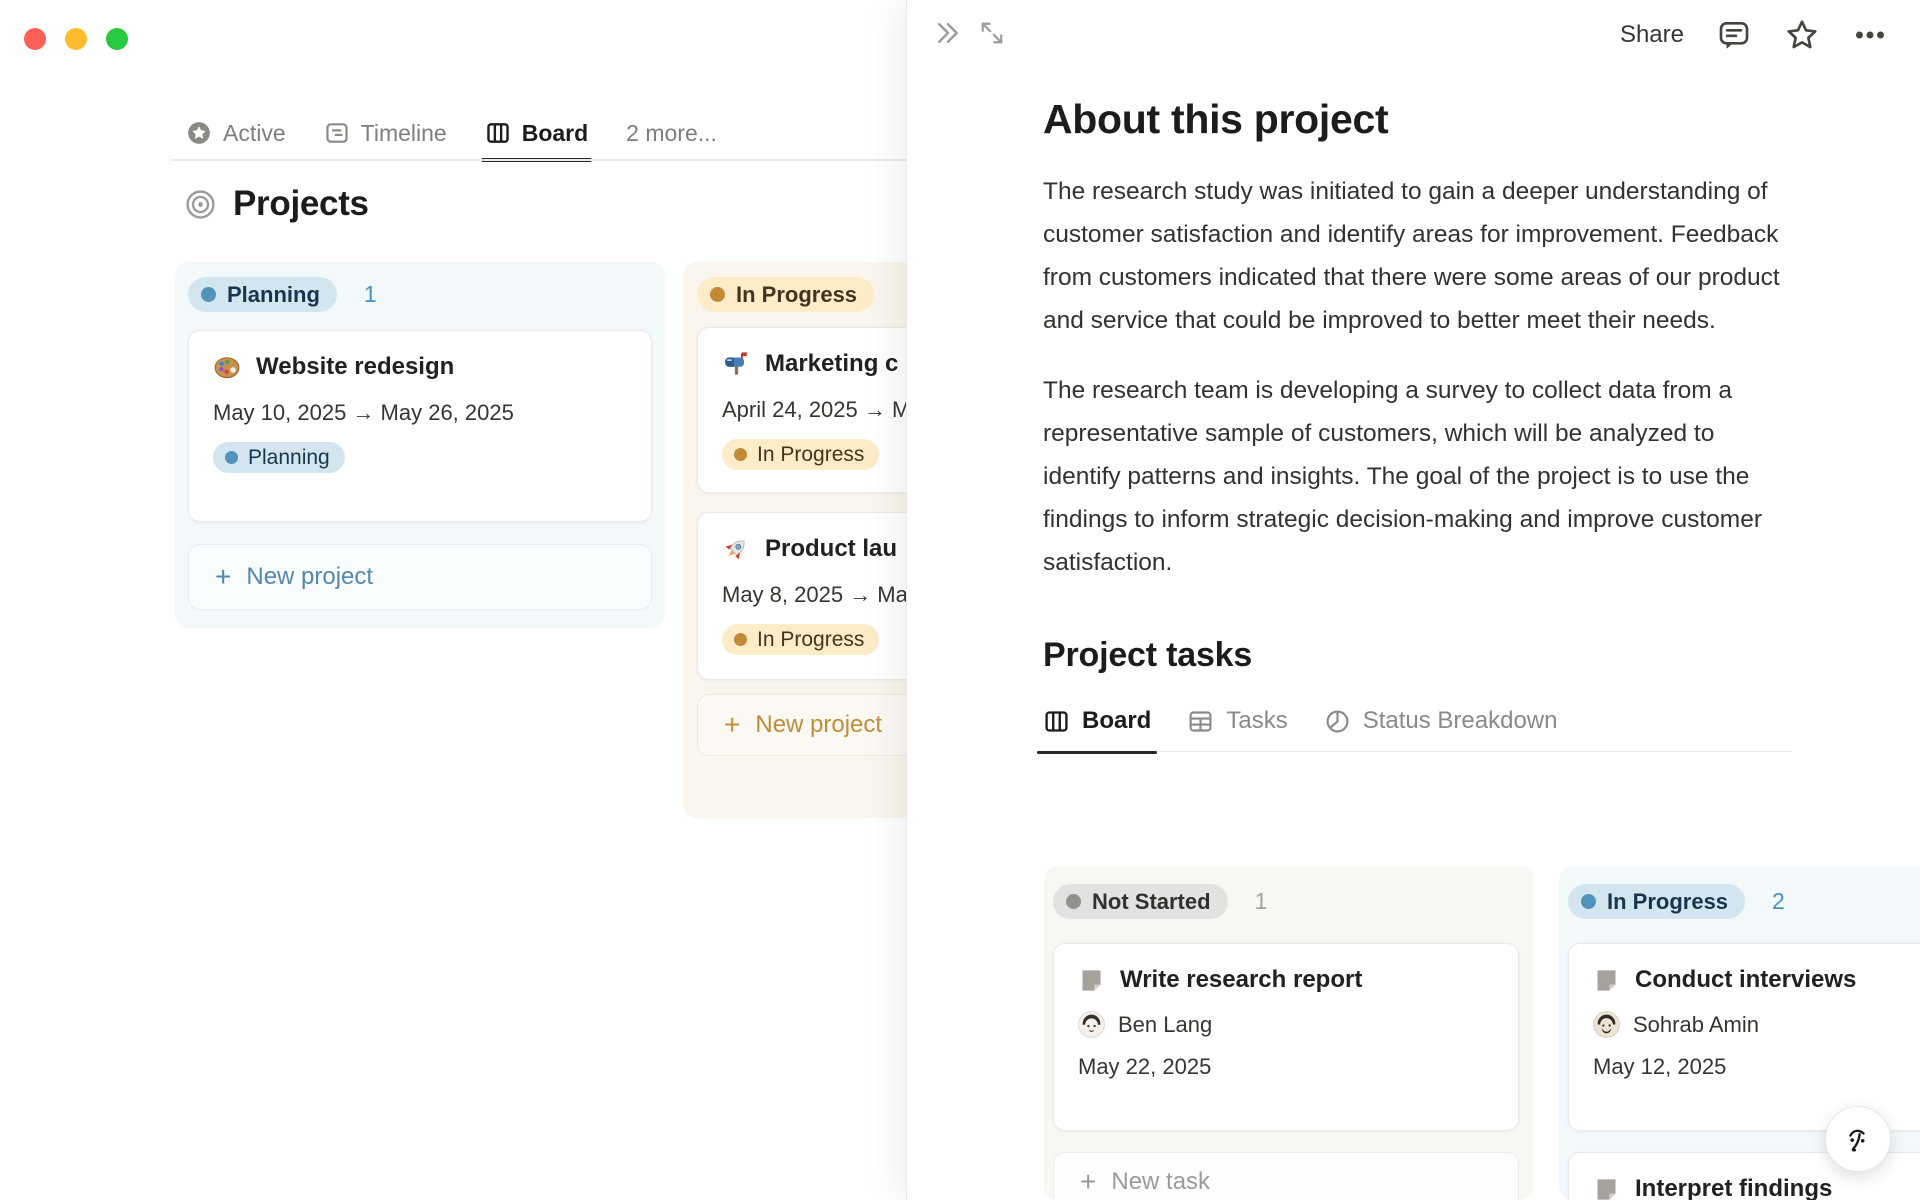  What do you see at coordinates (355, 366) in the screenshot?
I see `card-title: Website redesign` at bounding box center [355, 366].